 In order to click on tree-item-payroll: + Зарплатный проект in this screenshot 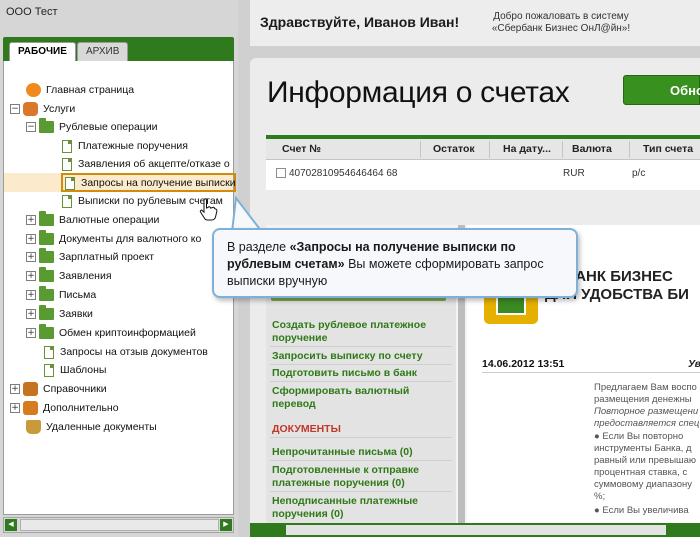, I will do `click(90, 257)`.